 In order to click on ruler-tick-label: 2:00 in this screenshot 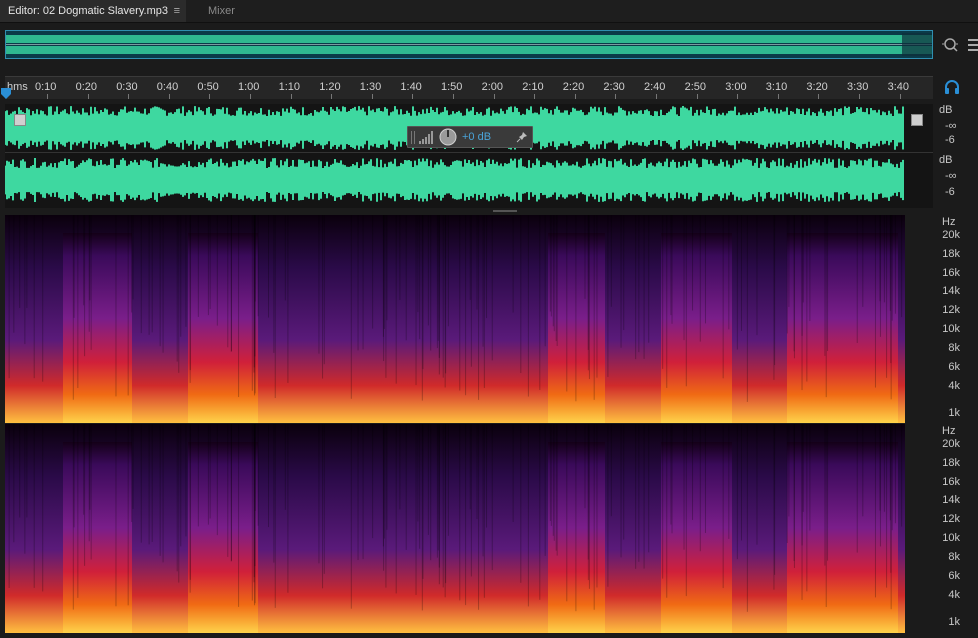, I will do `click(492, 87)`.